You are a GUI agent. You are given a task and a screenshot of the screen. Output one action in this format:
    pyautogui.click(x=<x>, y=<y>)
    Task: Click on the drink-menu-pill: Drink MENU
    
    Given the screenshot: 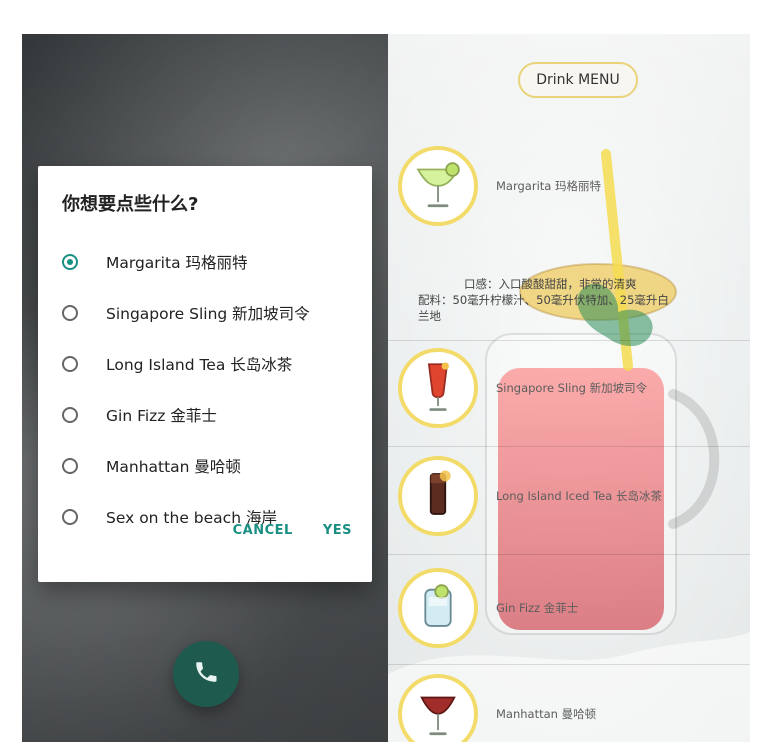 What is the action you would take?
    pyautogui.click(x=578, y=80)
    